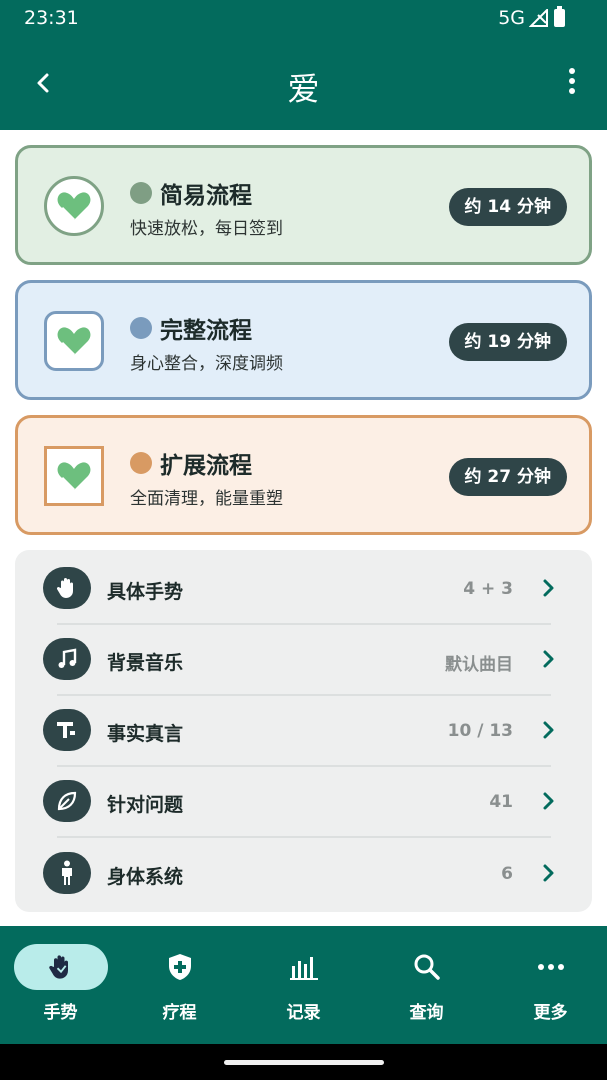  I want to click on person-icon, so click(67, 873).